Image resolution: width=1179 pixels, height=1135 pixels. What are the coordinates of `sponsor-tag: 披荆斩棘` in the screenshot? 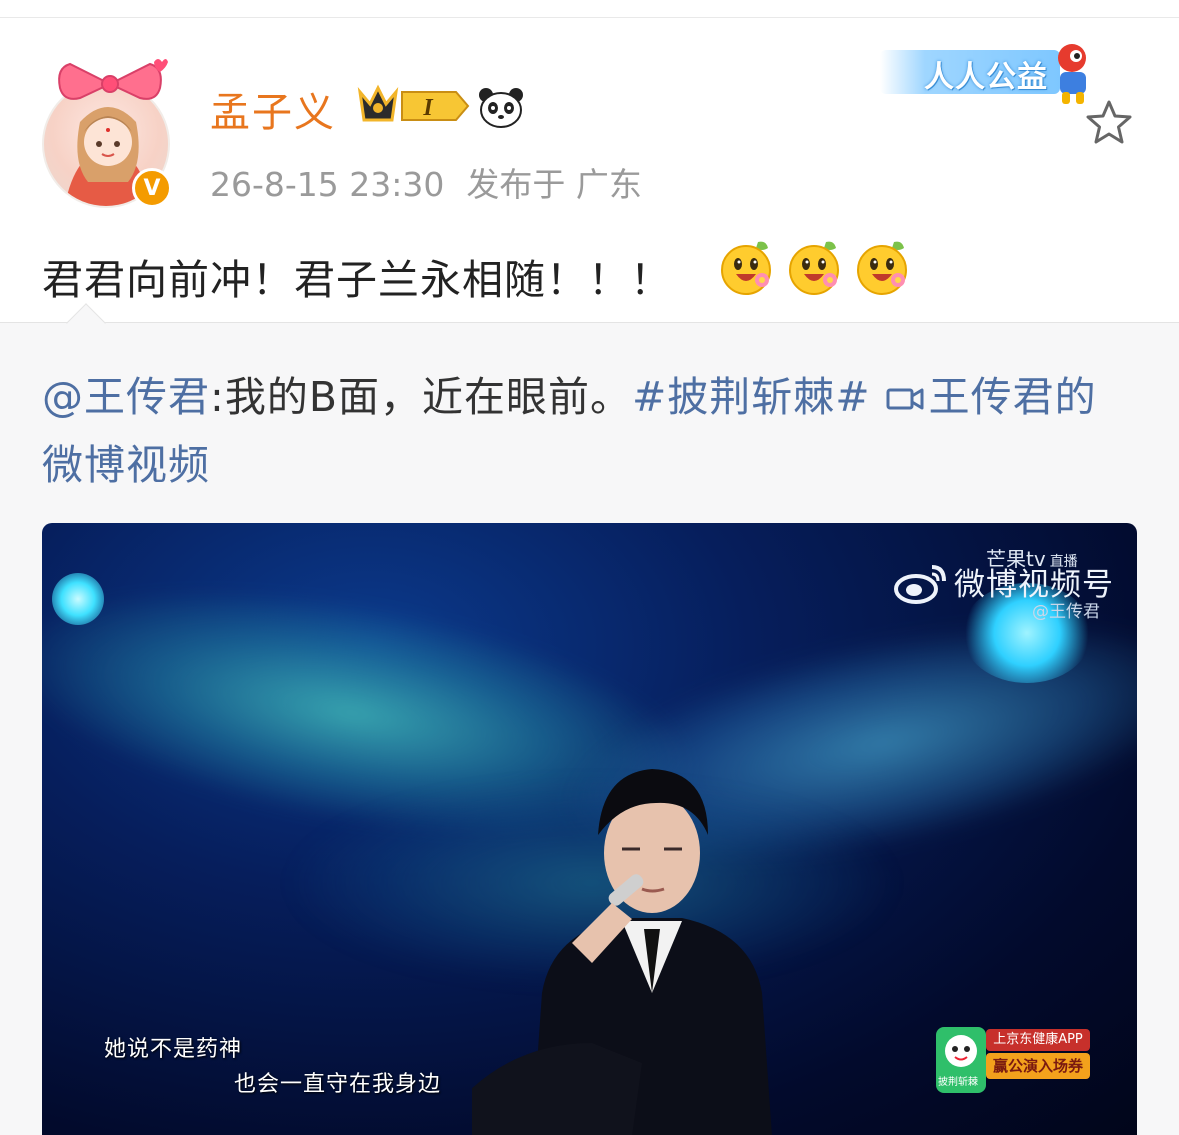 It's located at (958, 1082).